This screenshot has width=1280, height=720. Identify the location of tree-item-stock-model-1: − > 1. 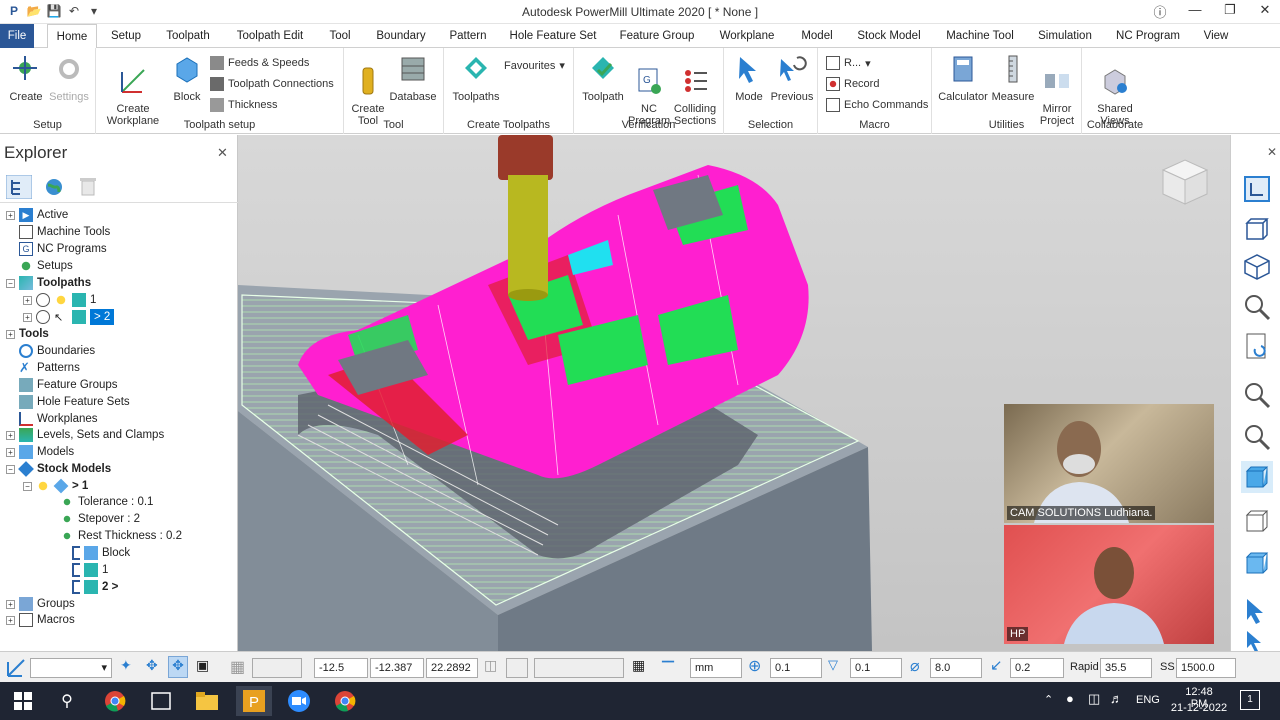
(55, 486).